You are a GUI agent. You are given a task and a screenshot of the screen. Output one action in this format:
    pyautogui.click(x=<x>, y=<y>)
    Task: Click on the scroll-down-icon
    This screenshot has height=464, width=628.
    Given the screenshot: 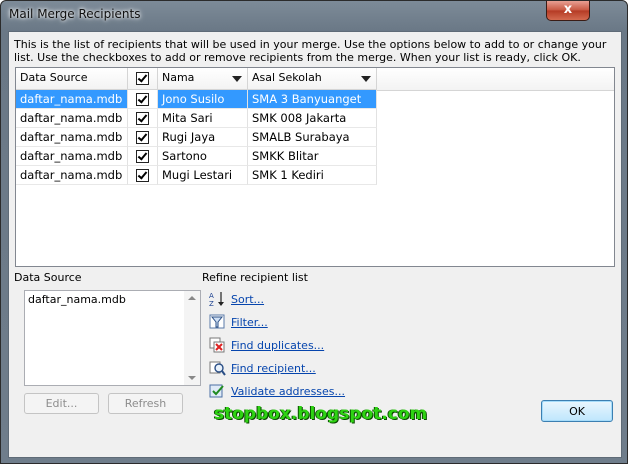 What is the action you would take?
    pyautogui.click(x=192, y=378)
    